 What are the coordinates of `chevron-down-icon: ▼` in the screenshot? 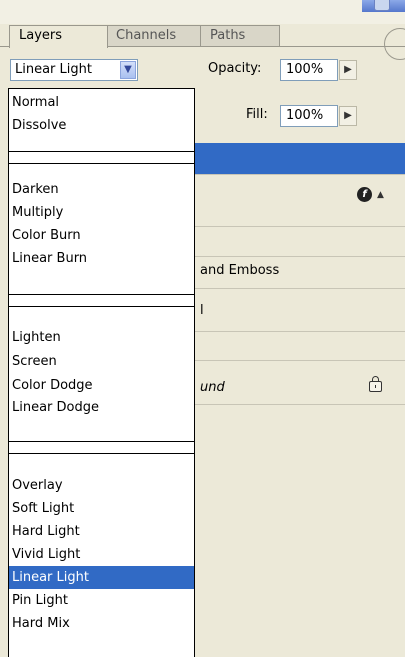 It's located at (128, 70).